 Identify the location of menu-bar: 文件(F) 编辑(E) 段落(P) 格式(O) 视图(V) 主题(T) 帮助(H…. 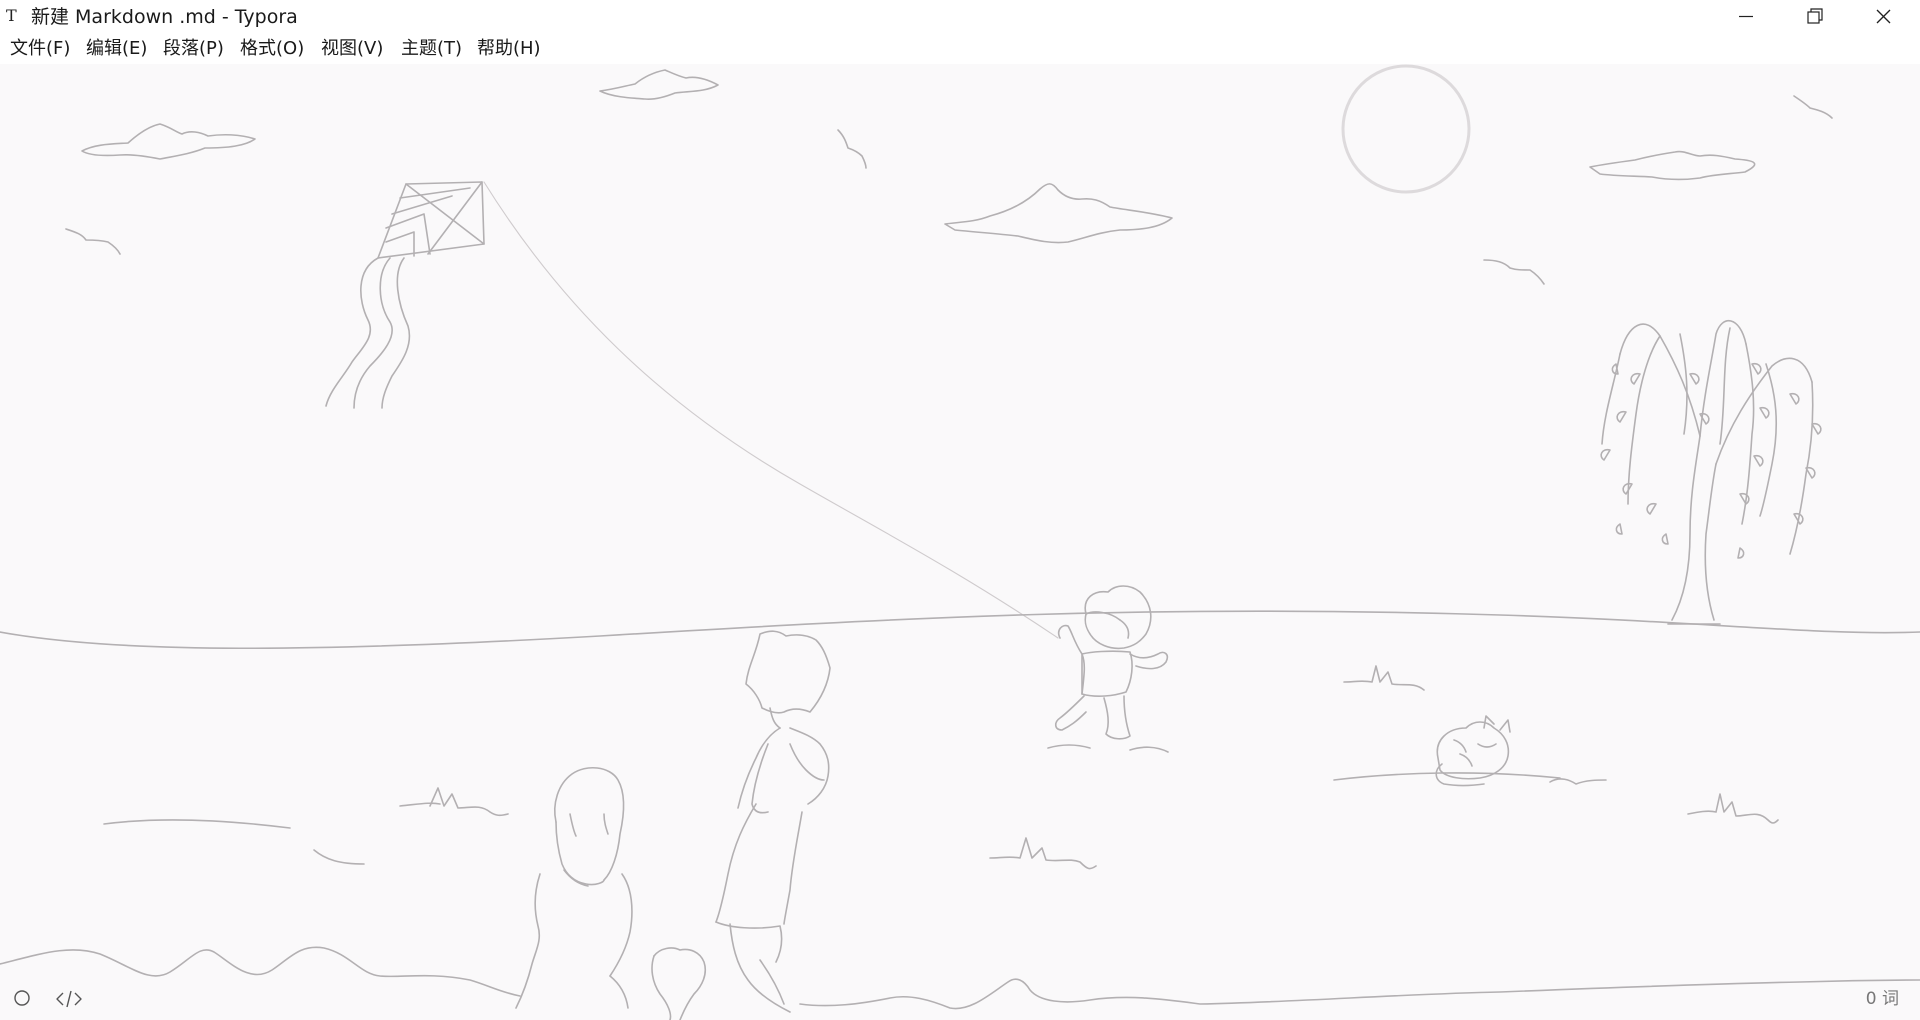
(960, 49).